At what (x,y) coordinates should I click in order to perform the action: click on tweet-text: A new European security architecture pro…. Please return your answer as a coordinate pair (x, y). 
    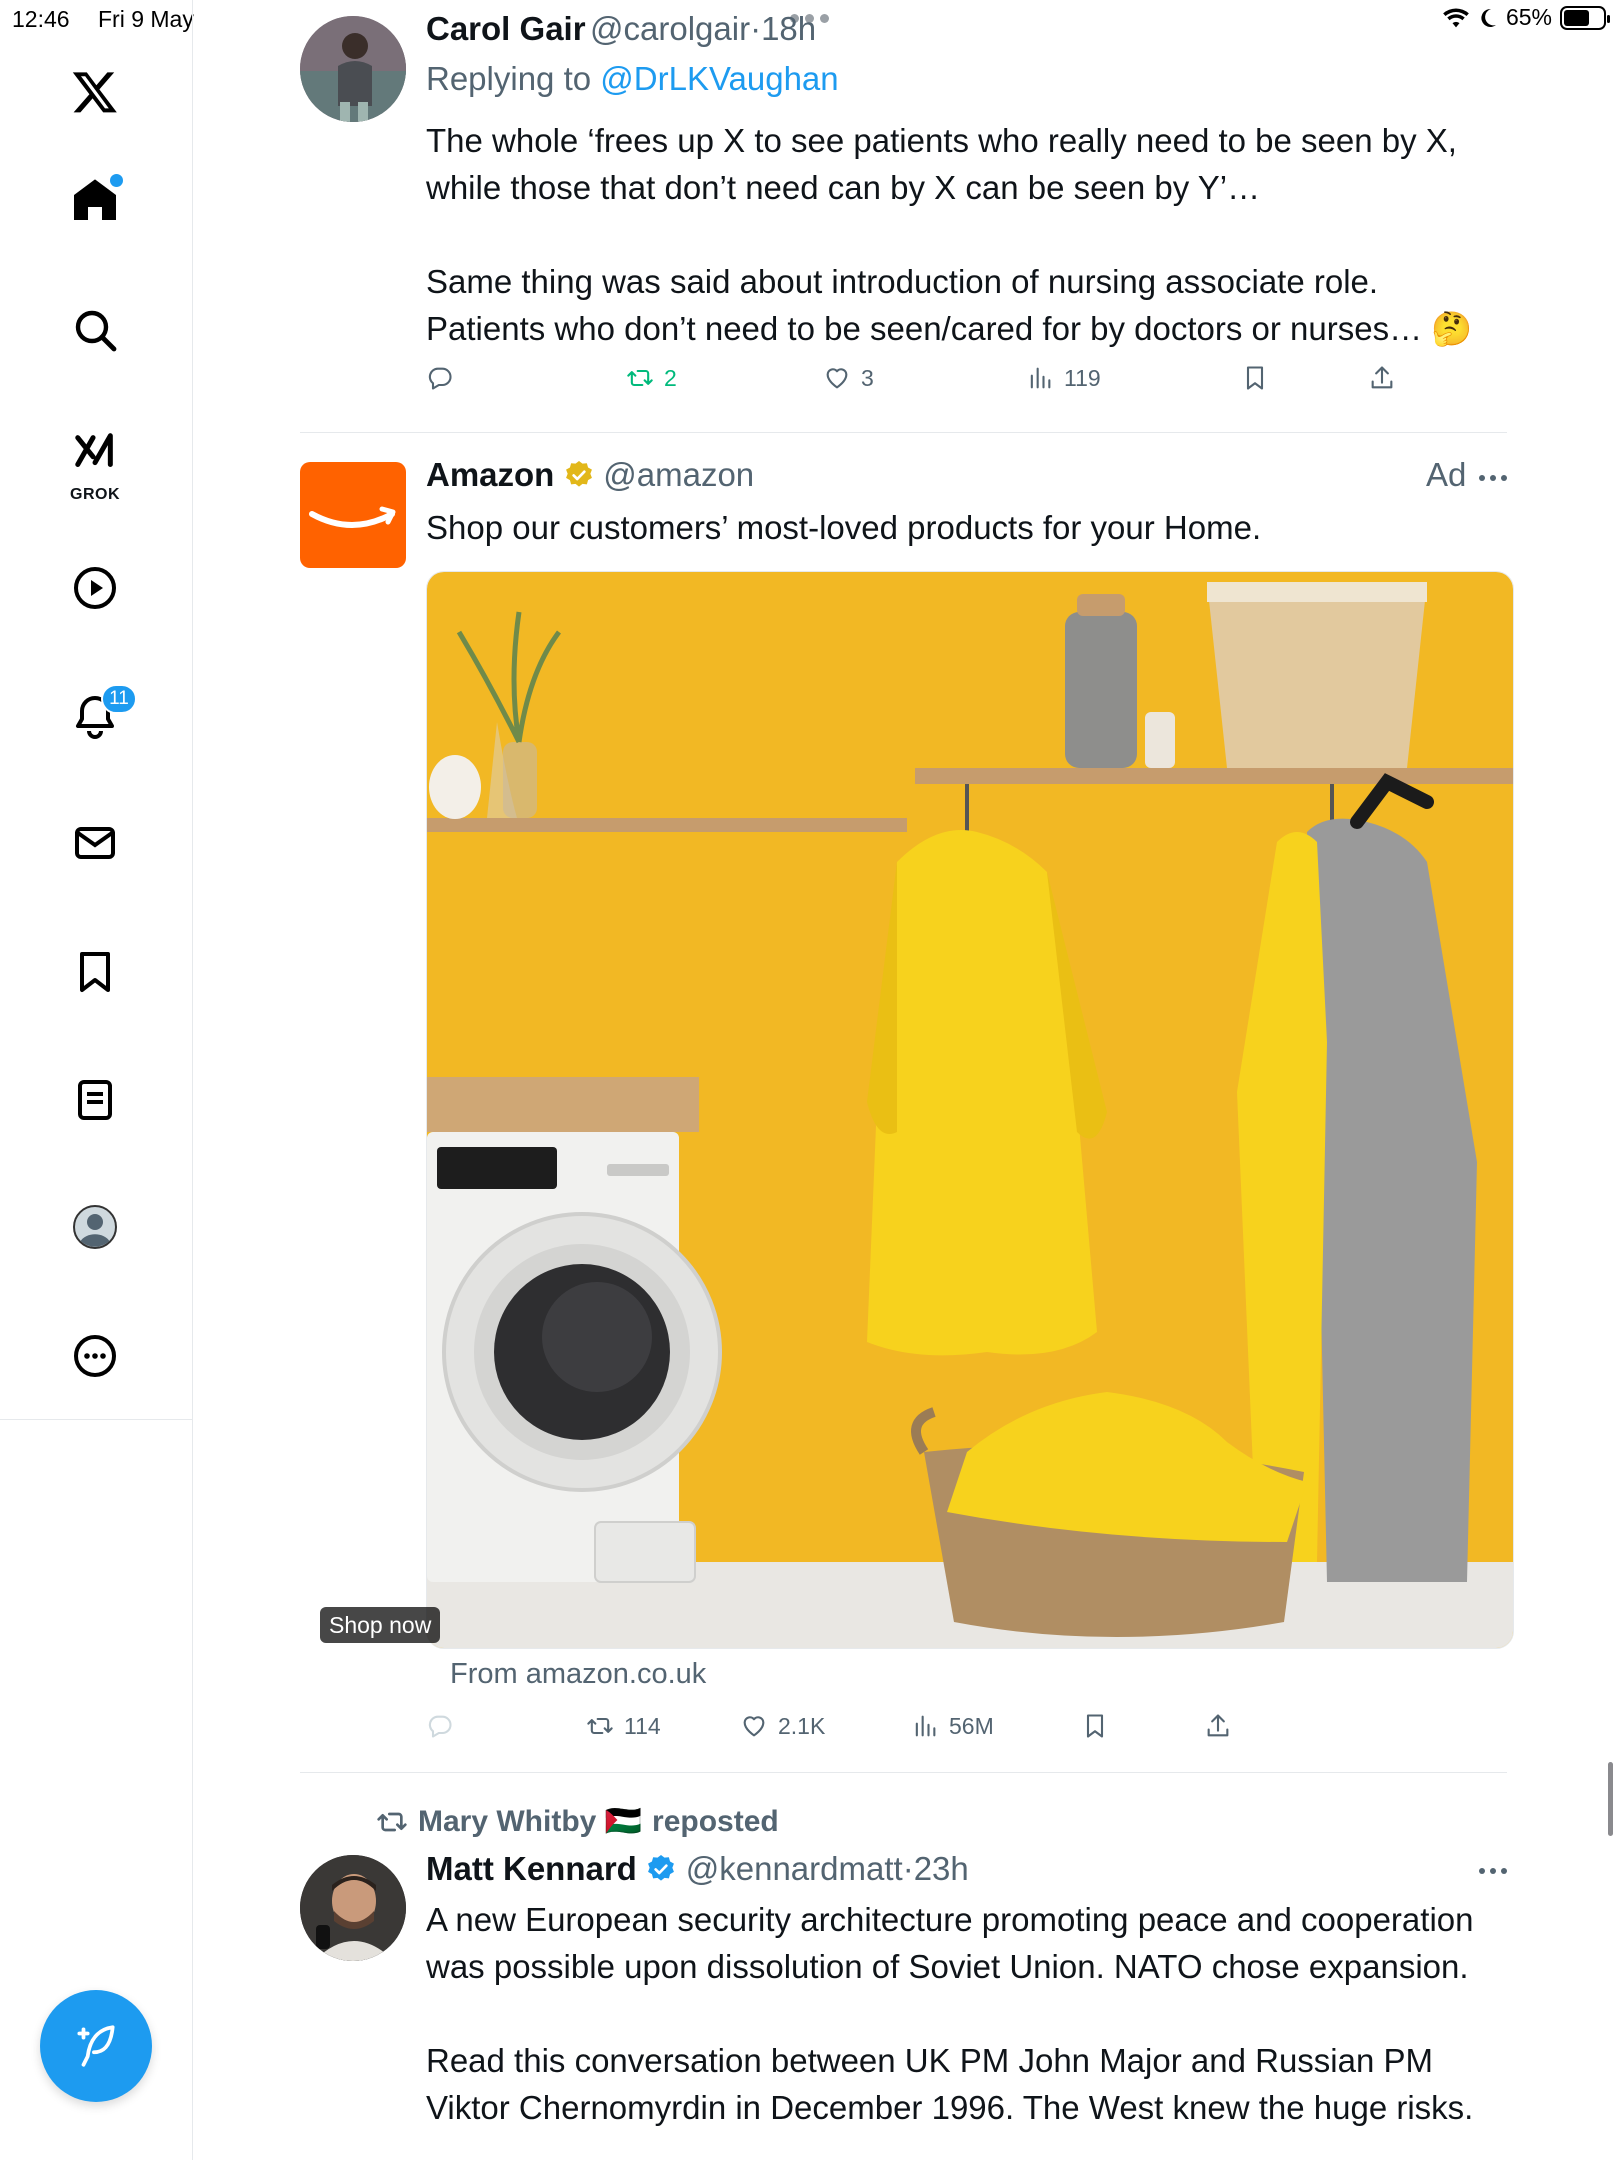
    Looking at the image, I should click on (950, 2013).